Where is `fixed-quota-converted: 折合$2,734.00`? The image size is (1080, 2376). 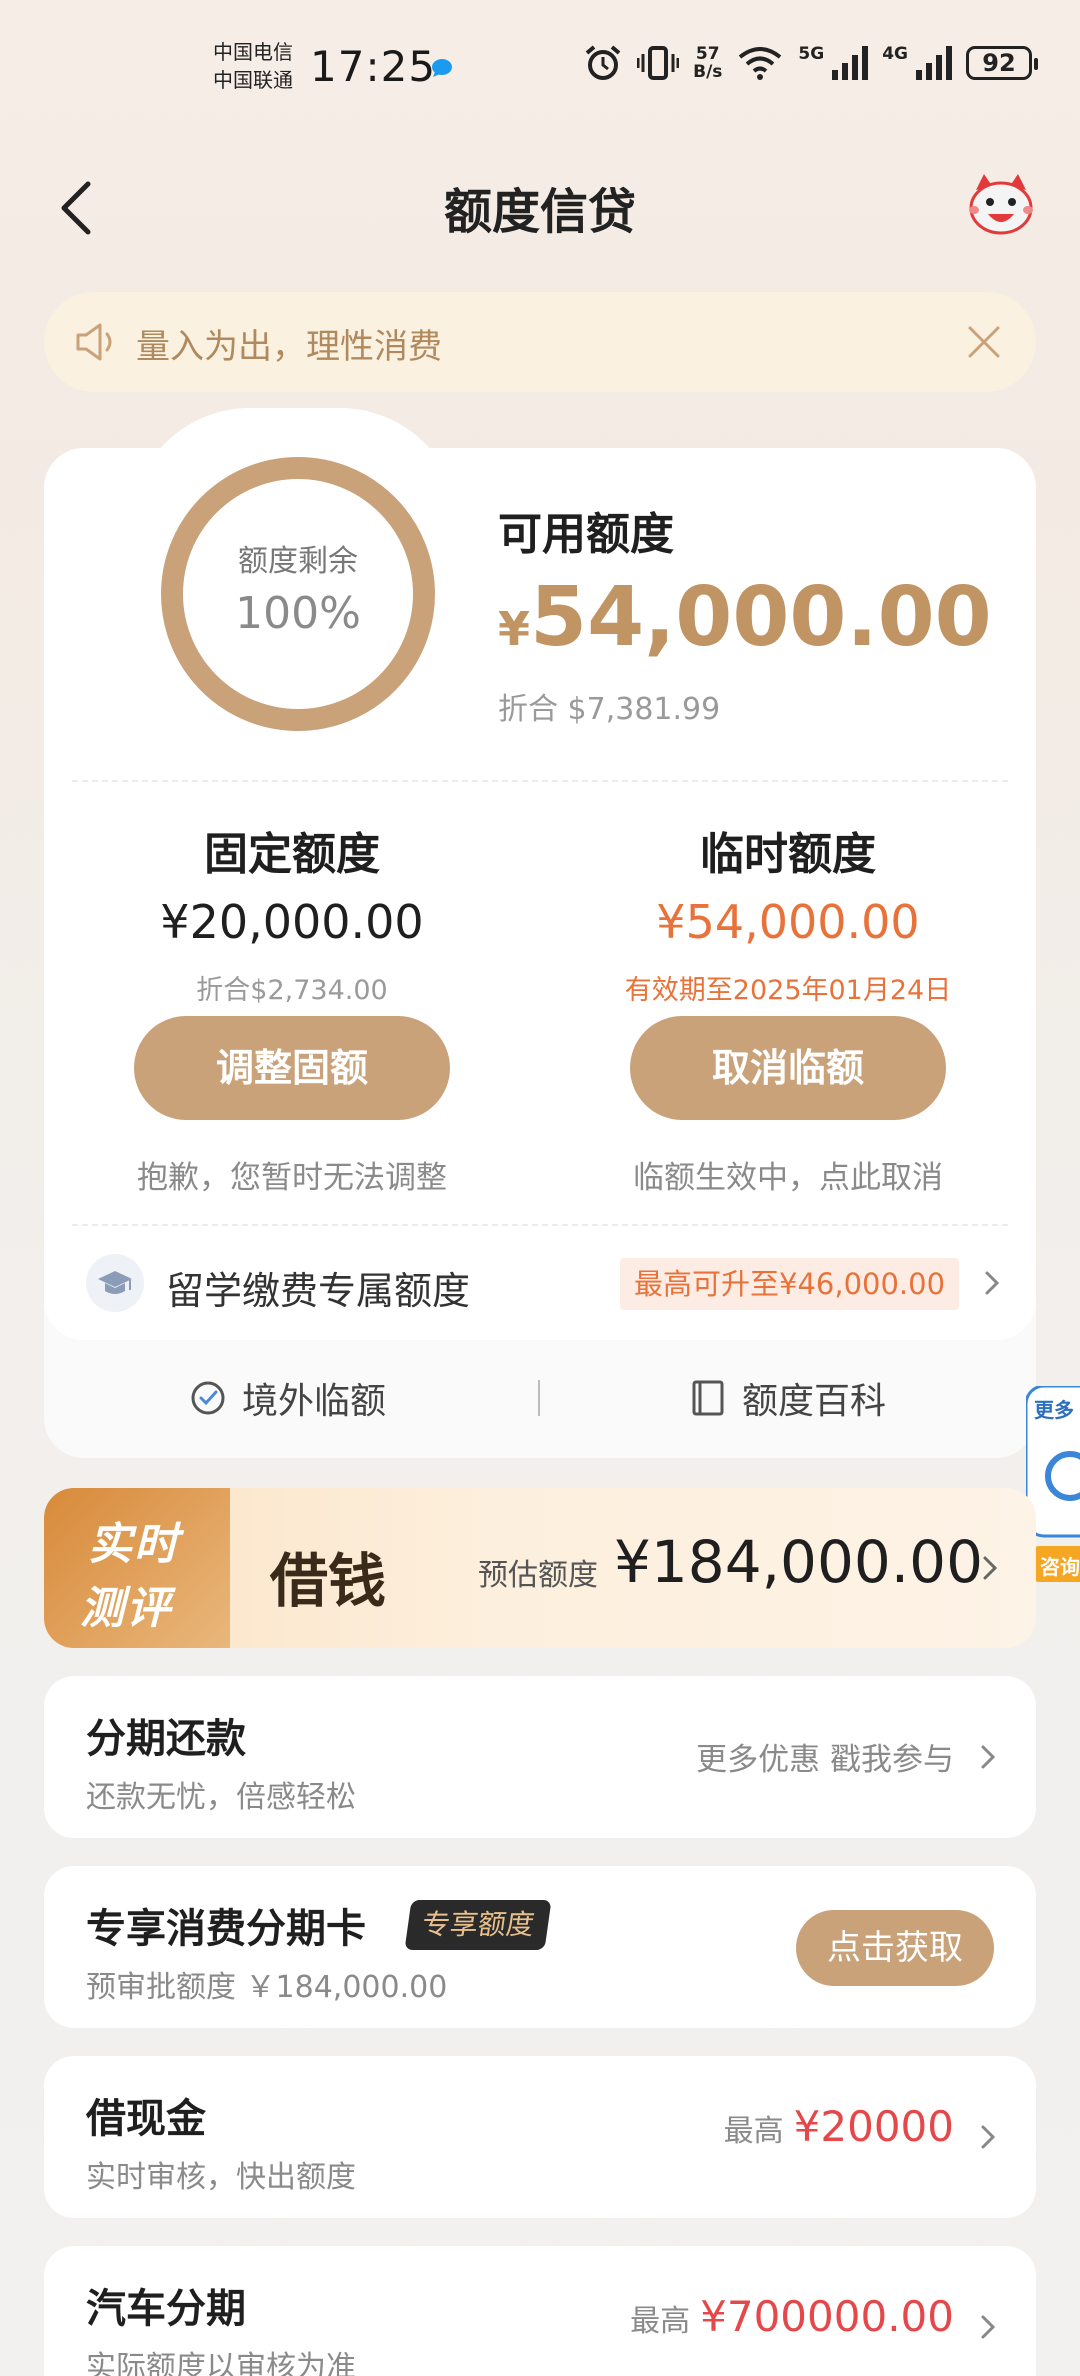 fixed-quota-converted: 折合$2,734.00 is located at coordinates (292, 990).